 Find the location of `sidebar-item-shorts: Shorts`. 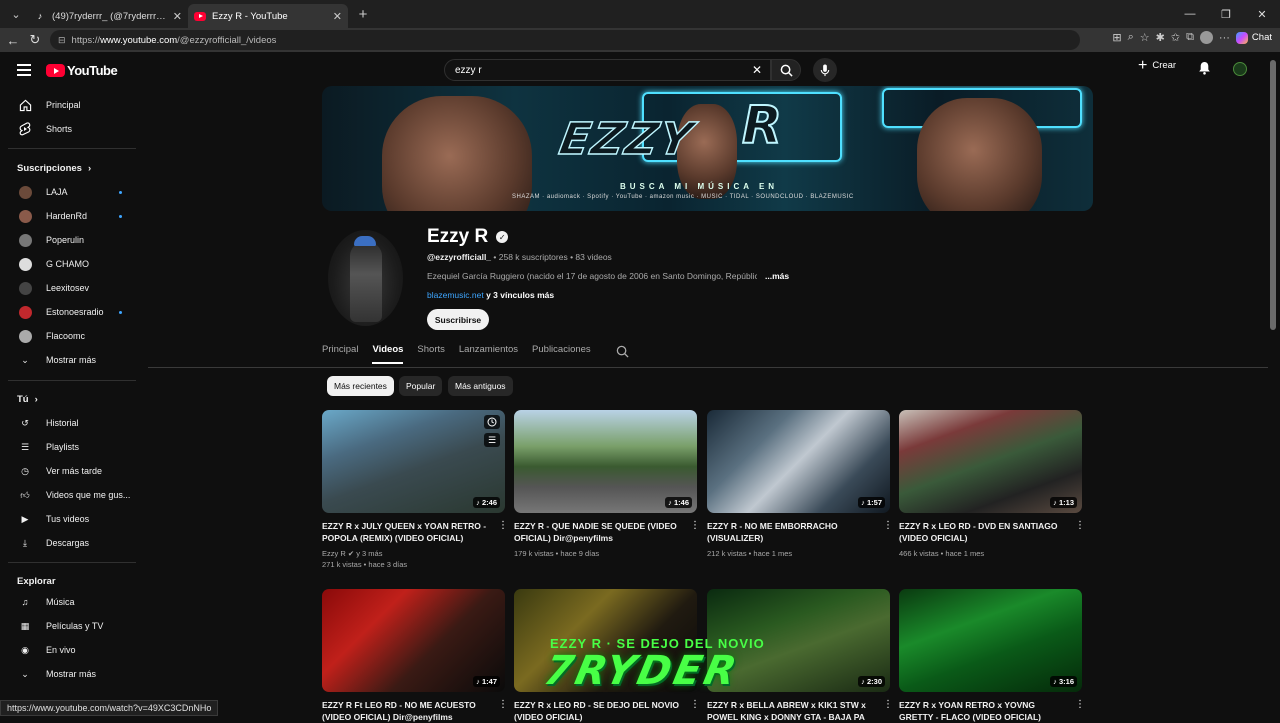

sidebar-item-shorts: Shorts is located at coordinates (70, 129).